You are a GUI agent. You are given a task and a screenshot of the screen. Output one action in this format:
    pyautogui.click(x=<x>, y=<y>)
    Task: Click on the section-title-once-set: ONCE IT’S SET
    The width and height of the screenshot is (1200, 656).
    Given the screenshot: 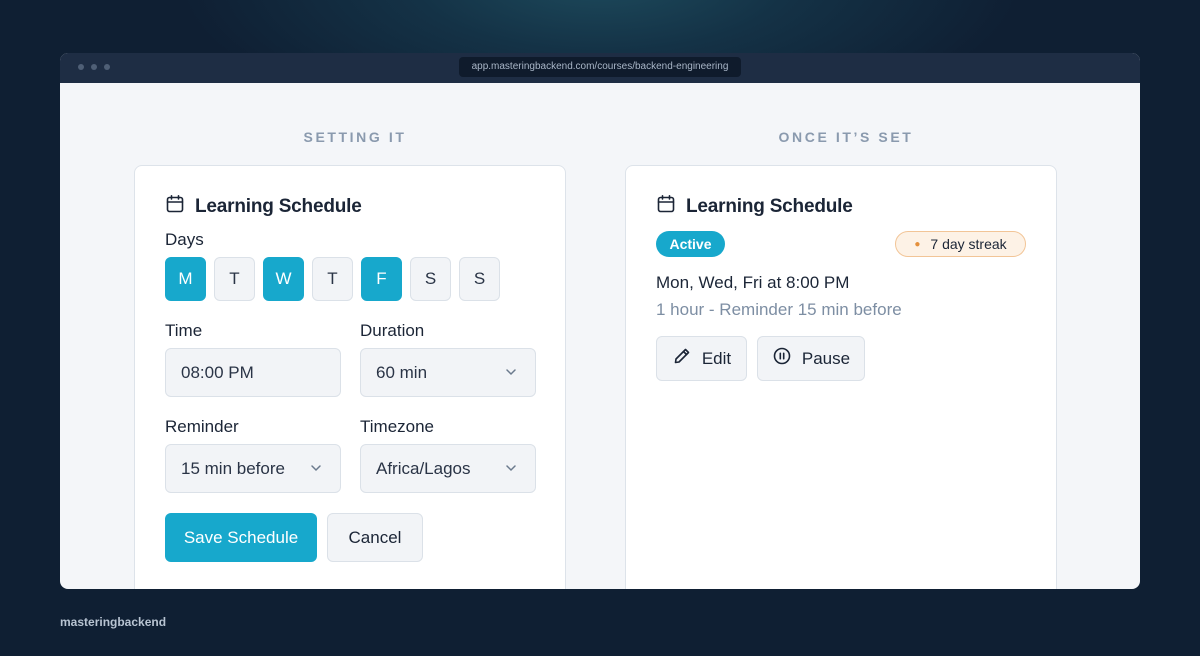 What is the action you would take?
    pyautogui.click(x=846, y=137)
    